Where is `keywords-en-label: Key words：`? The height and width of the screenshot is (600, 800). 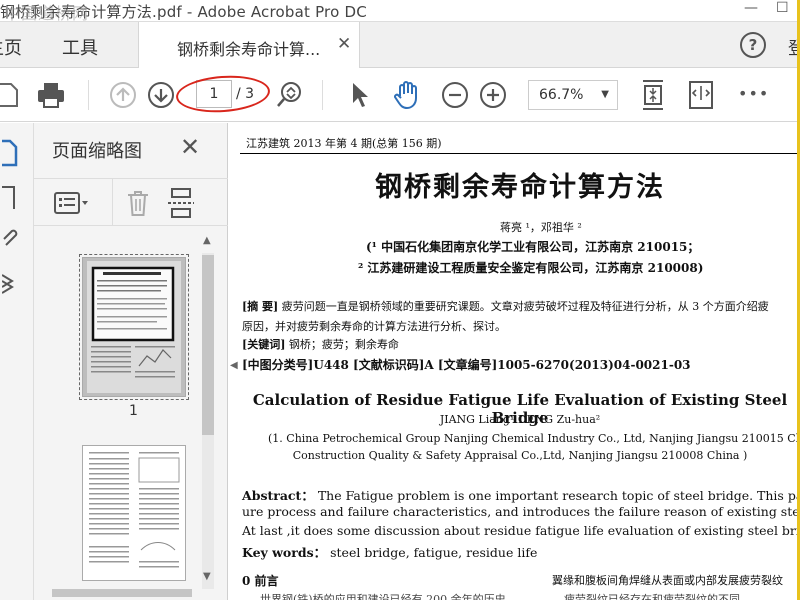 keywords-en-label: Key words： is located at coordinates (284, 552).